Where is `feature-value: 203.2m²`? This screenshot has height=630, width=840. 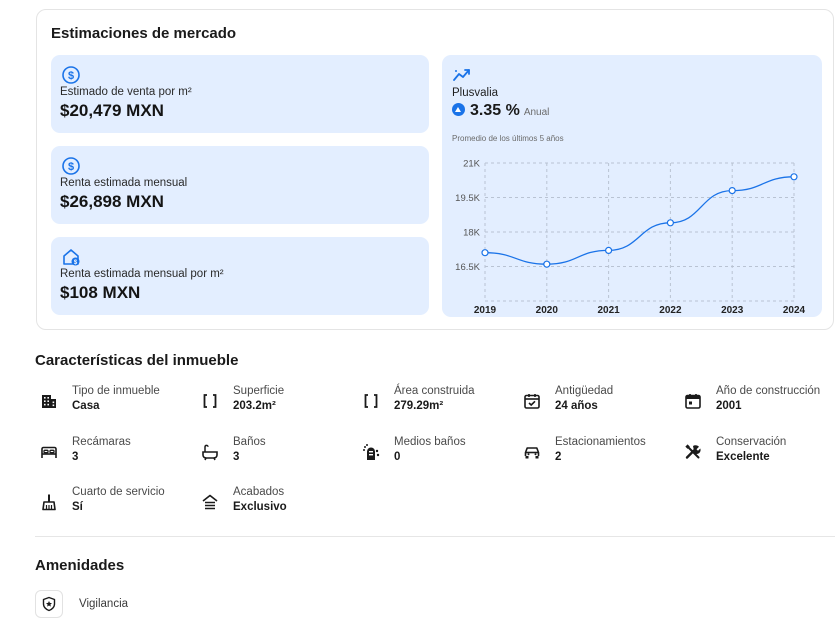
feature-value: 203.2m² is located at coordinates (254, 406).